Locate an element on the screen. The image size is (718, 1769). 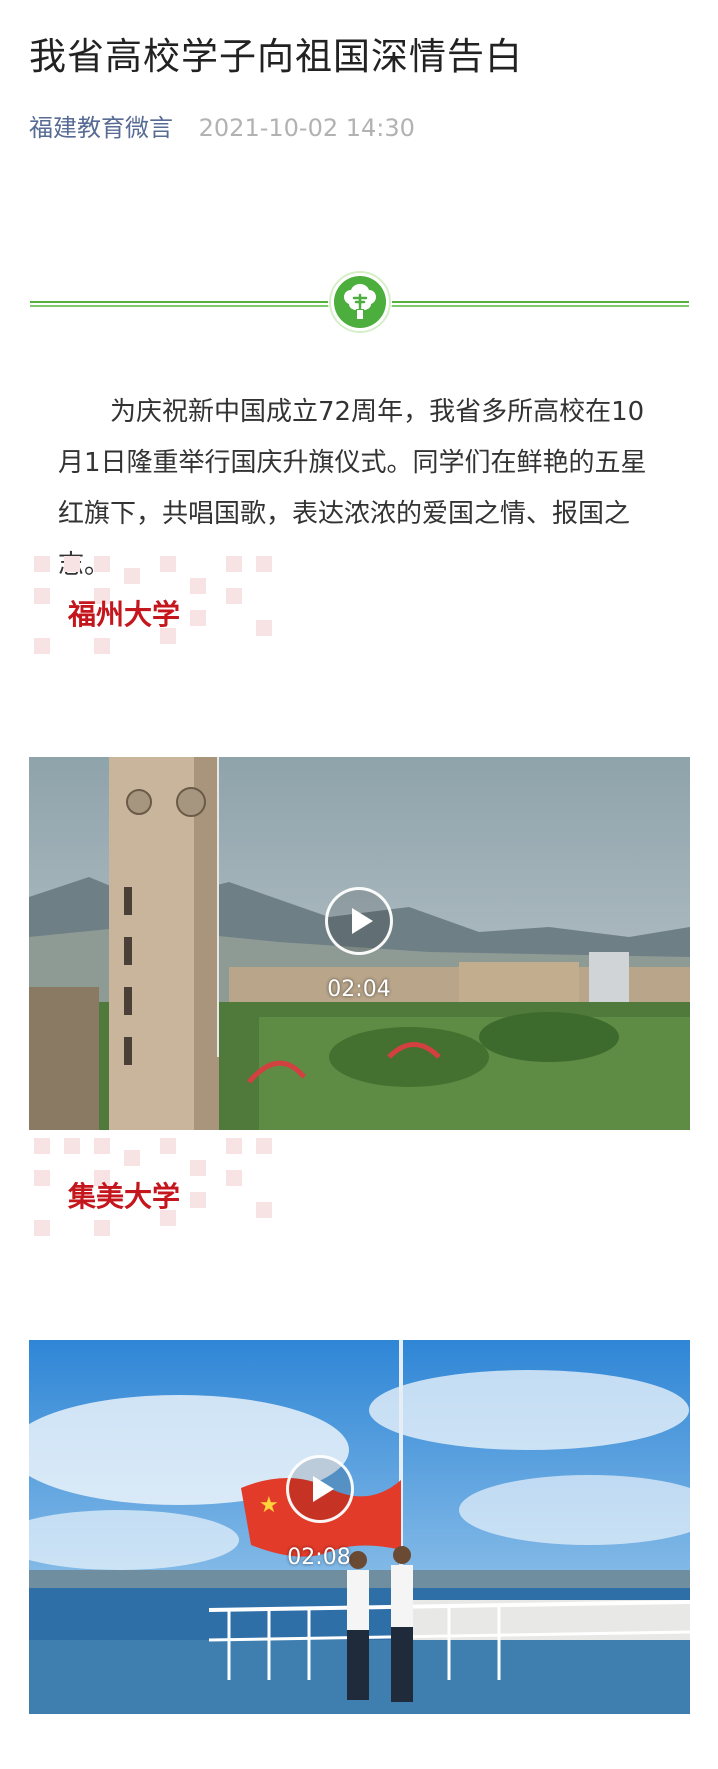
section-title: 集美大学 is located at coordinates (124, 1196).